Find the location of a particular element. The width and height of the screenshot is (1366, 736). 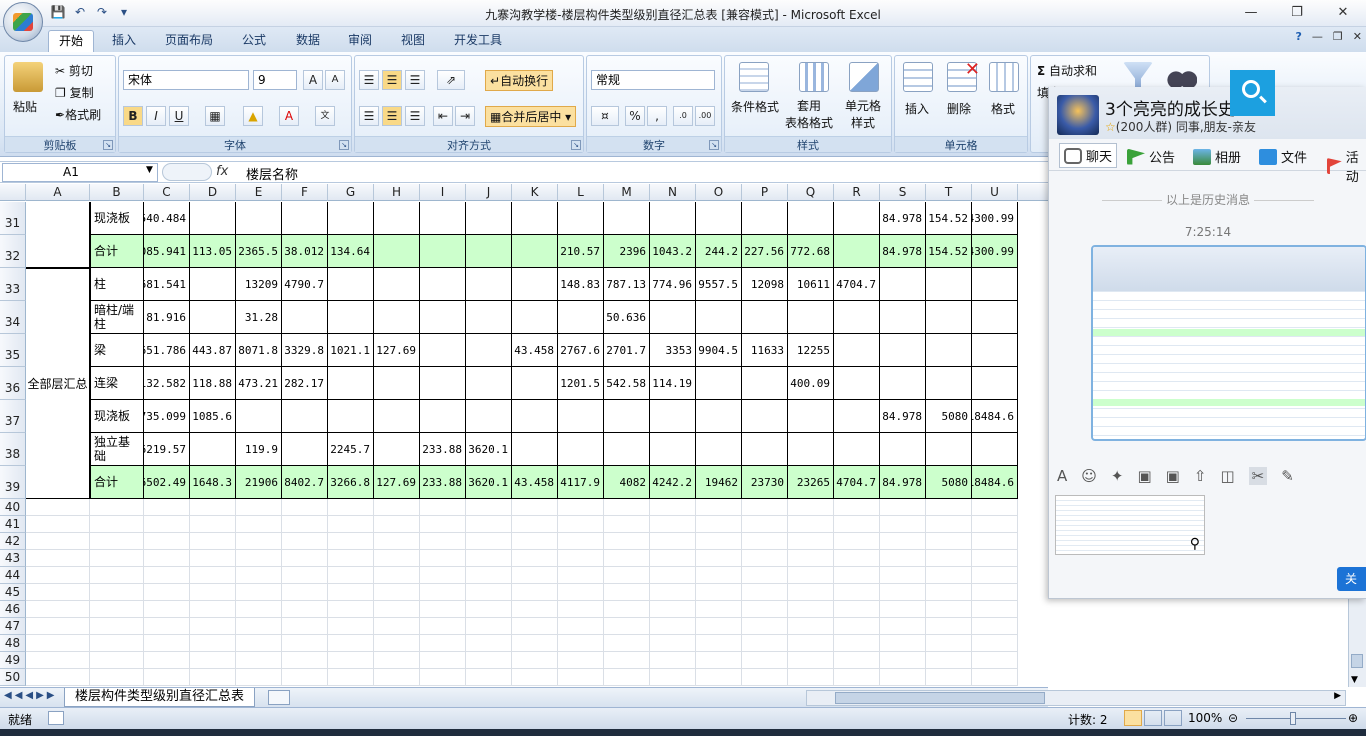

cell-label: 柱 is located at coordinates (117, 284).